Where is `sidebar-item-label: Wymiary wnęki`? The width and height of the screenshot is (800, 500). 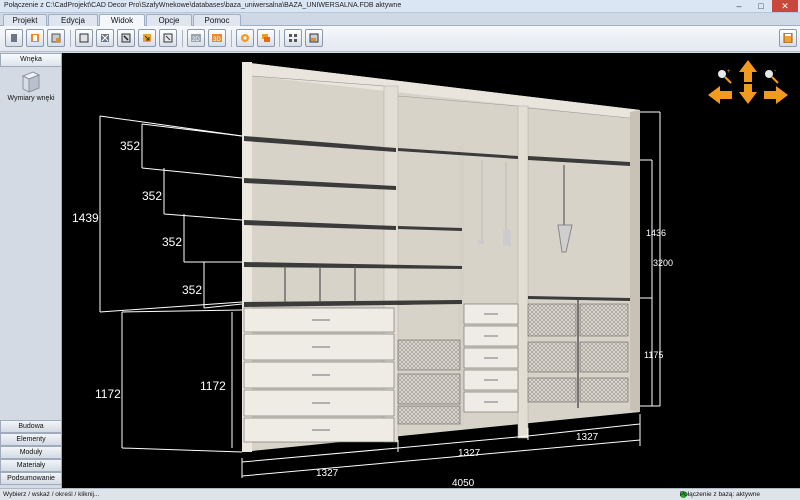 sidebar-item-label: Wymiary wnęki is located at coordinates (31, 98).